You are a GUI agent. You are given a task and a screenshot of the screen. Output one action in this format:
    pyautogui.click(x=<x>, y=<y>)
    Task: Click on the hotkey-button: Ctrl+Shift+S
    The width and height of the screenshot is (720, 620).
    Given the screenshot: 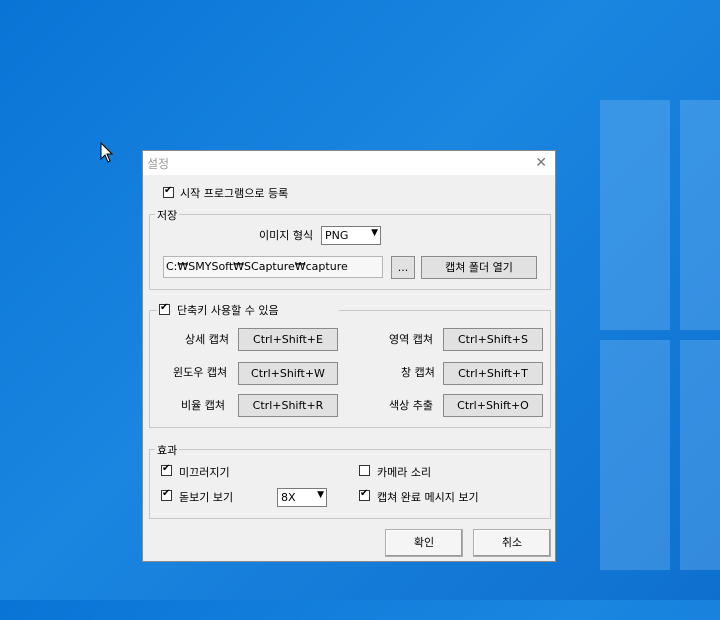 What is the action you would take?
    pyautogui.click(x=493, y=339)
    